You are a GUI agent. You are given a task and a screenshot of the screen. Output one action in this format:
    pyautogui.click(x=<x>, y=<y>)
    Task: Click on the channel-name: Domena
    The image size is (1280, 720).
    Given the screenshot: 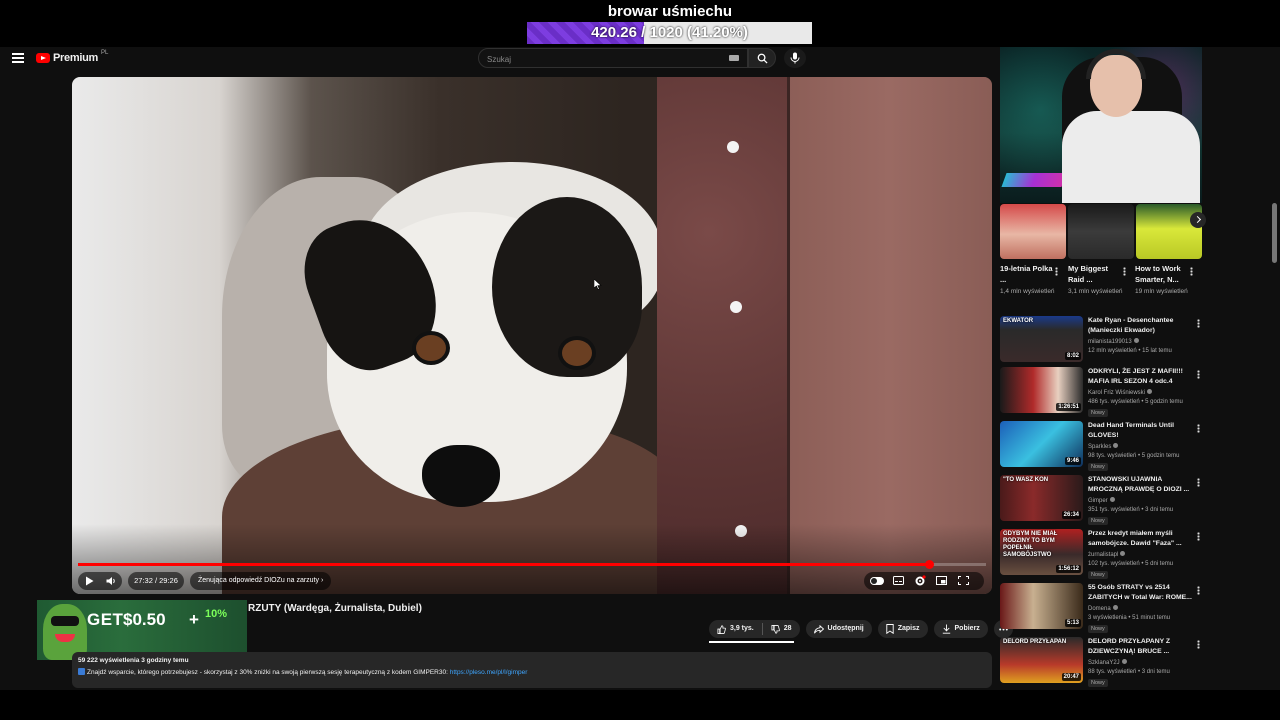 What is the action you would take?
    pyautogui.click(x=1103, y=608)
    